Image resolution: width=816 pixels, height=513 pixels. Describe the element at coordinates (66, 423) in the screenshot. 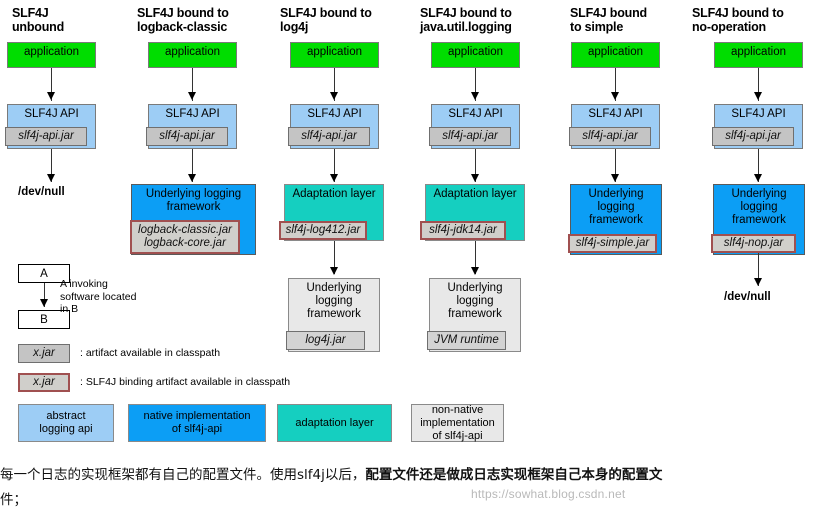

I see `legend-swatch-abstract-logging-api: abstract logging api` at that location.